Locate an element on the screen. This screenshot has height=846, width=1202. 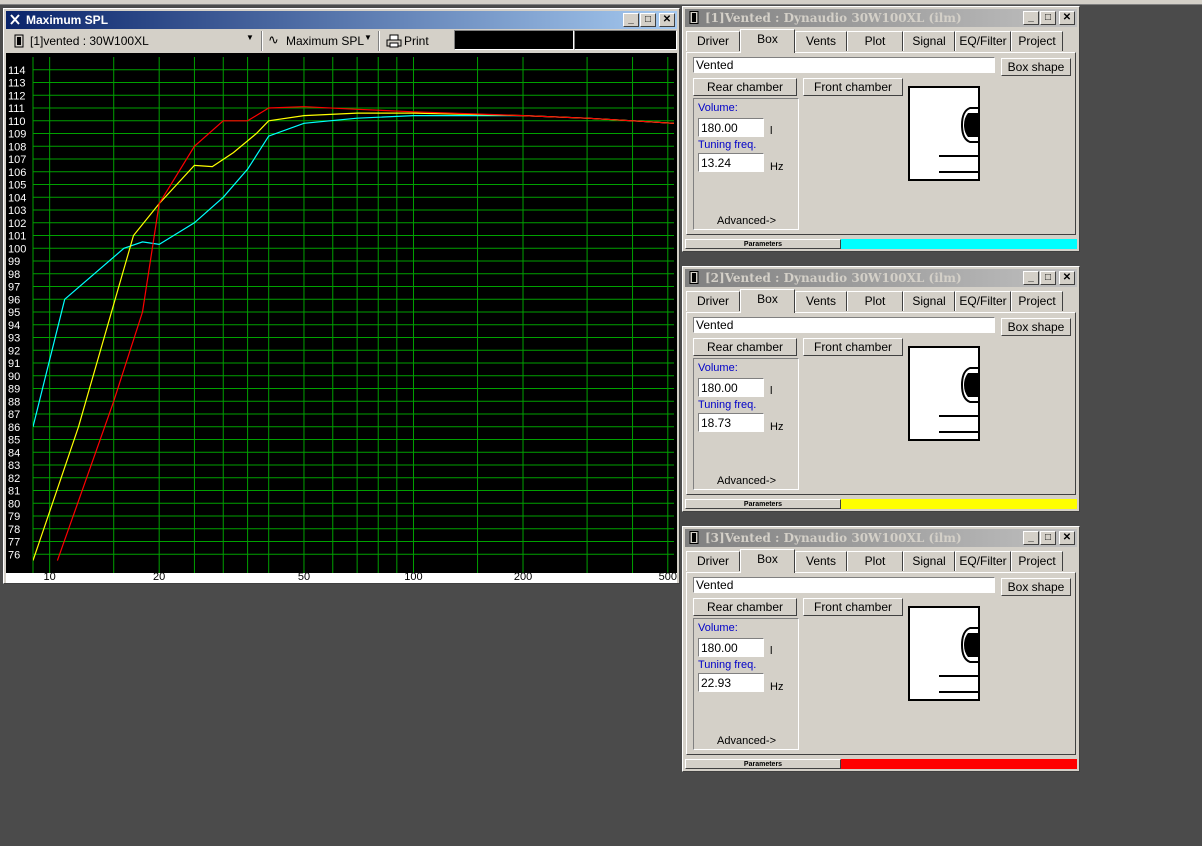
desktop-top-strip is located at coordinates (601, 2).